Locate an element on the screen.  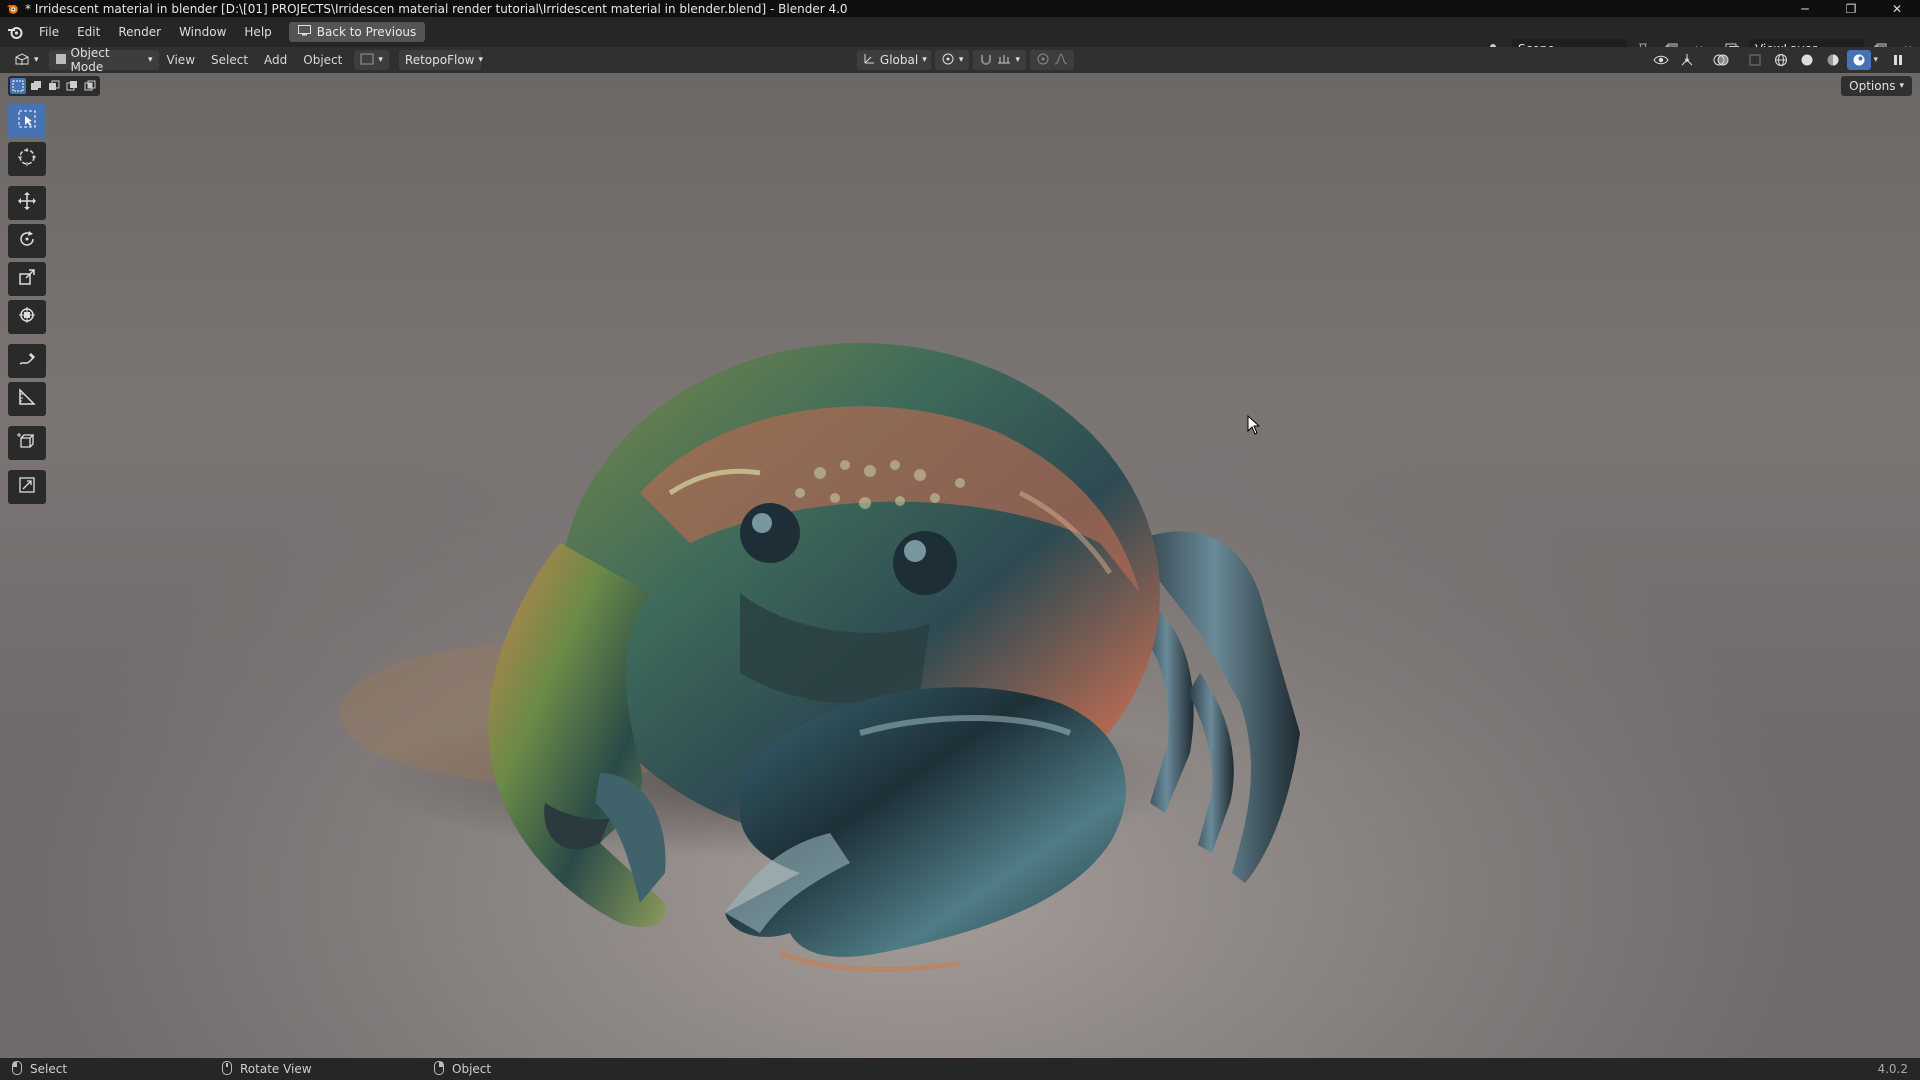
transform-orientation-dropdown: Global ▾ is located at coordinates (893, 60).